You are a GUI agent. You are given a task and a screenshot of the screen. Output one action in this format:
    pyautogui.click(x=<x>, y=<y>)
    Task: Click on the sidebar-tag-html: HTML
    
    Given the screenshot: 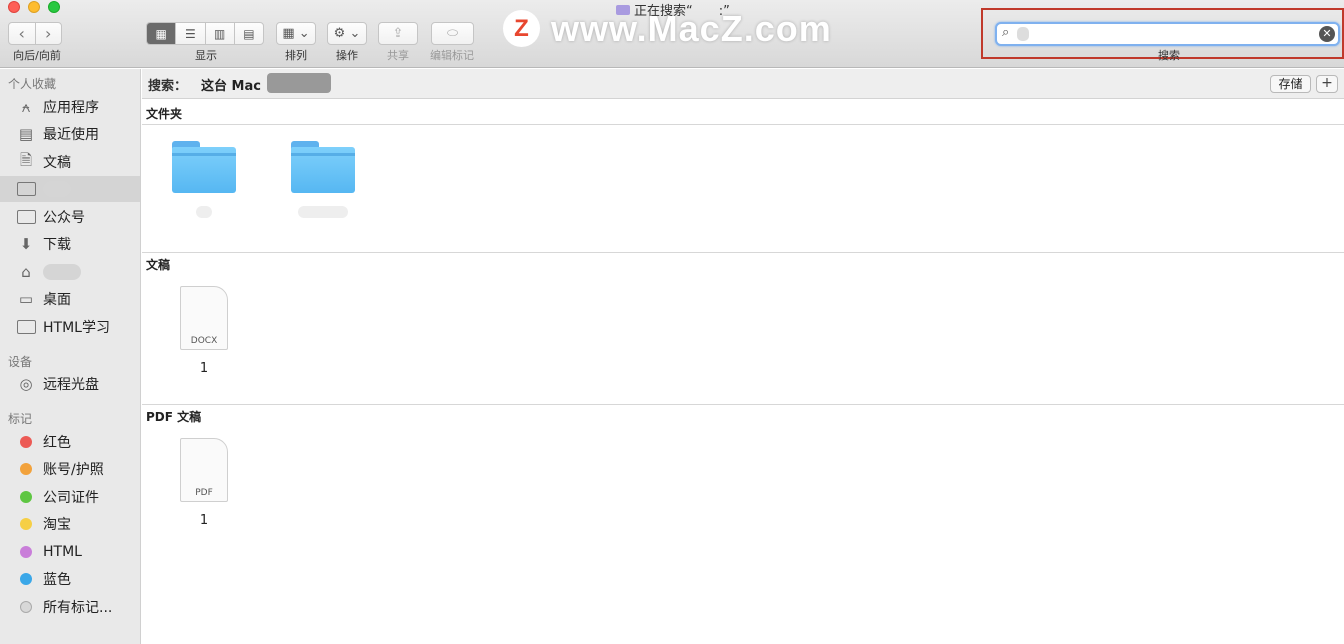 What is the action you would take?
    pyautogui.click(x=70, y=552)
    